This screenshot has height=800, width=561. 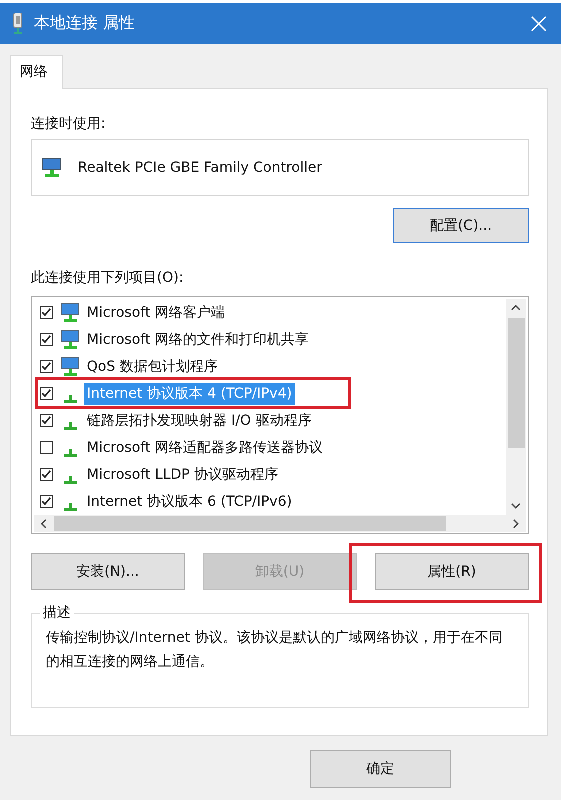 I want to click on vertical-scrollbar, so click(x=516, y=407).